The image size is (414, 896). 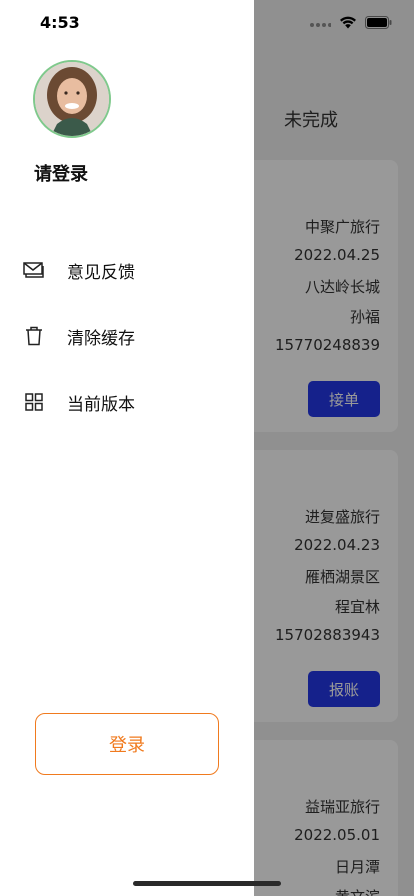 What do you see at coordinates (34, 336) in the screenshot?
I see `trash-icon` at bounding box center [34, 336].